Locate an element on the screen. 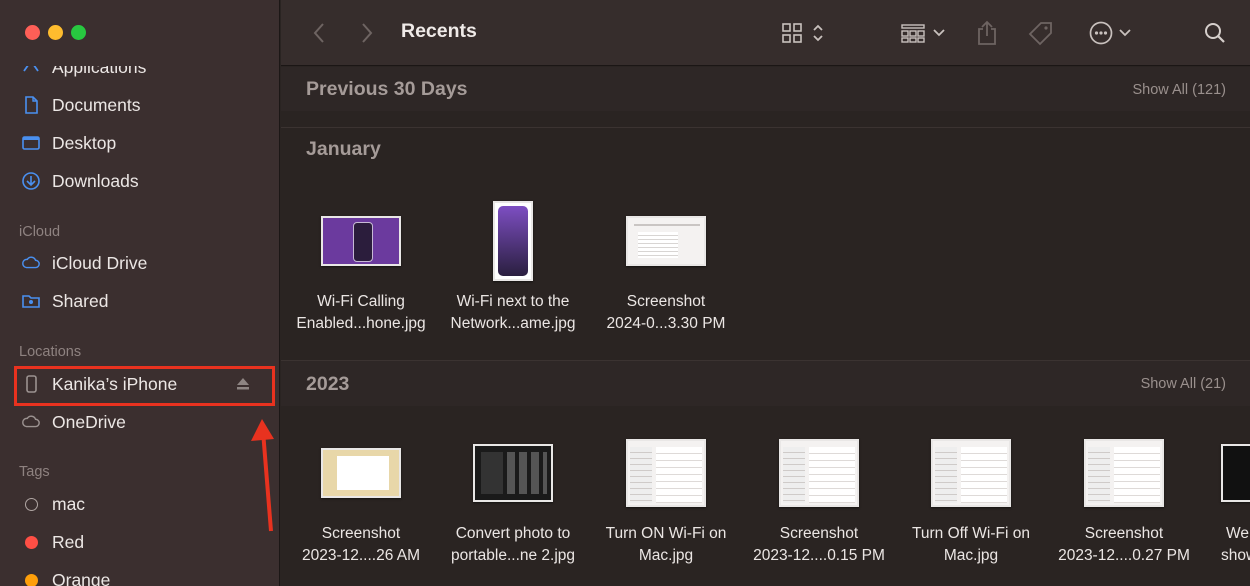  sidebar-tag-orange: Orange is located at coordinates (65, 575).